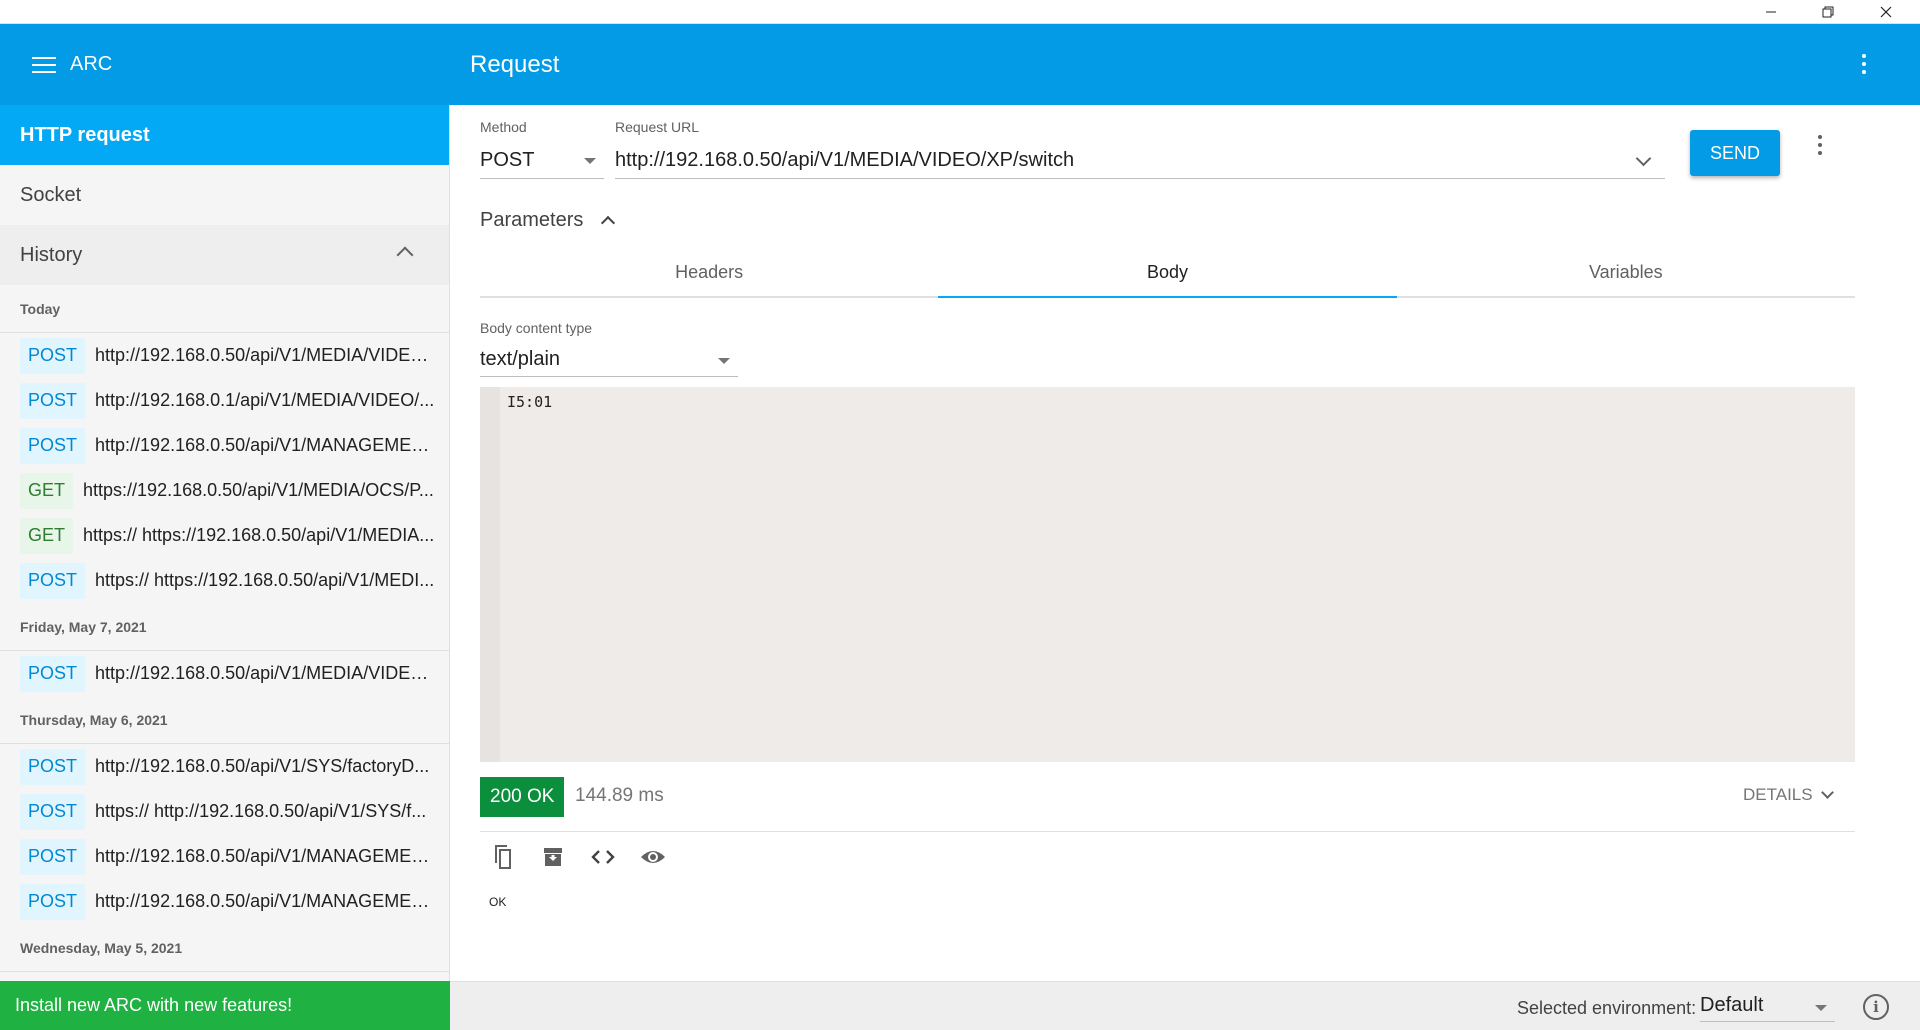 This screenshot has height=1030, width=1920. Describe the element at coordinates (532, 219) in the screenshot. I see `parameters-label: Parameters` at that location.